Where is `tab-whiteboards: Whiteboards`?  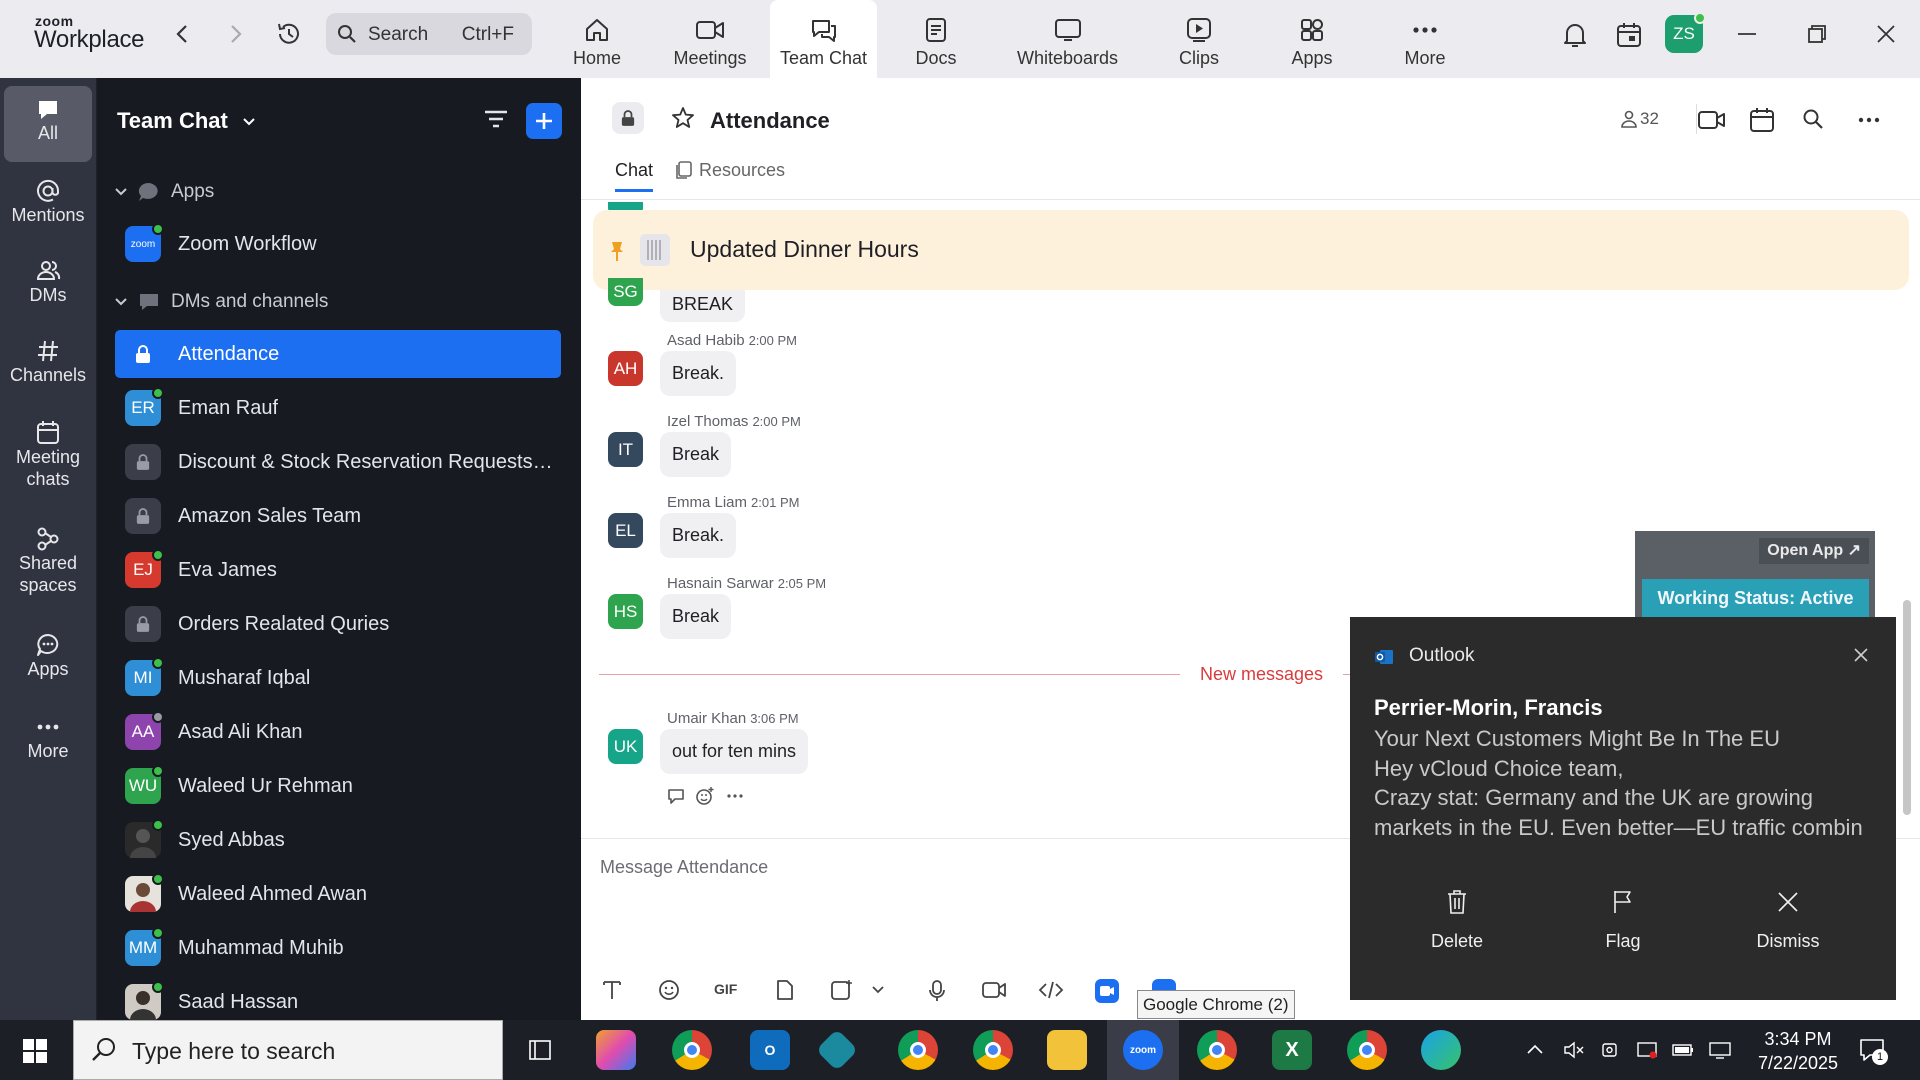 tab-whiteboards: Whiteboards is located at coordinates (1067, 39).